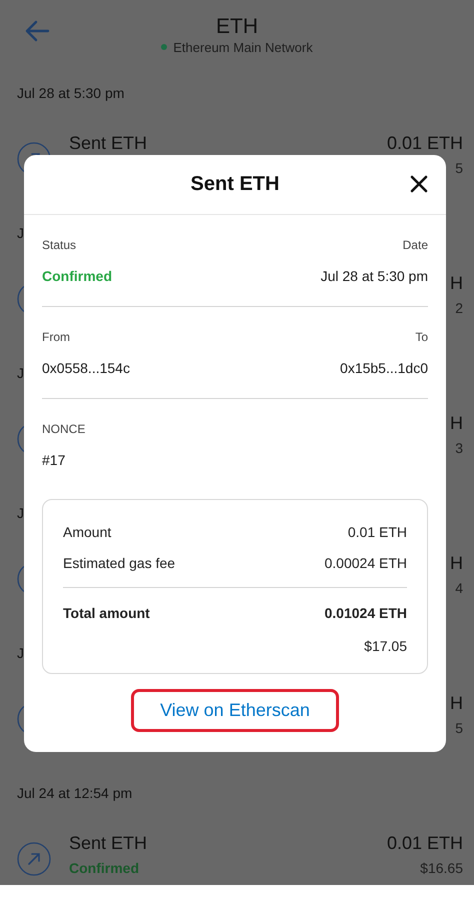  Describe the element at coordinates (60, 245) in the screenshot. I see `field-label: Status` at that location.